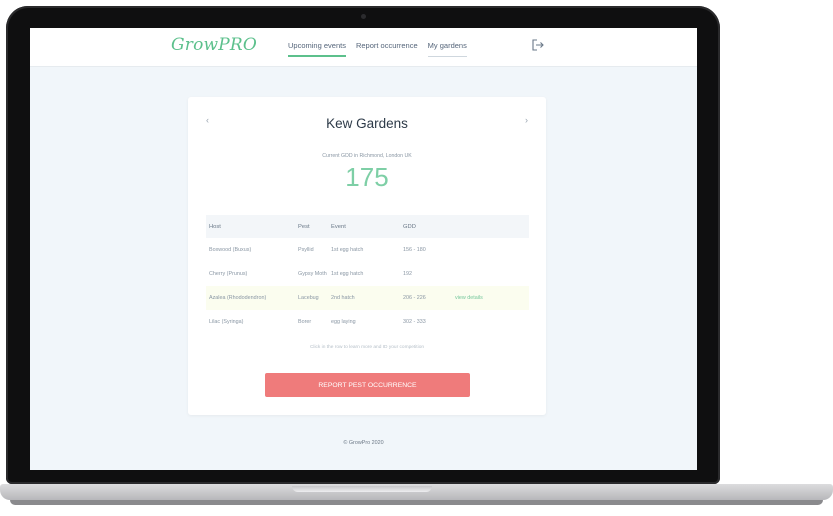 The height and width of the screenshot is (516, 833). What do you see at coordinates (367, 385) in the screenshot?
I see `report-pest-button: REPORT PEST OCCURRENCE` at bounding box center [367, 385].